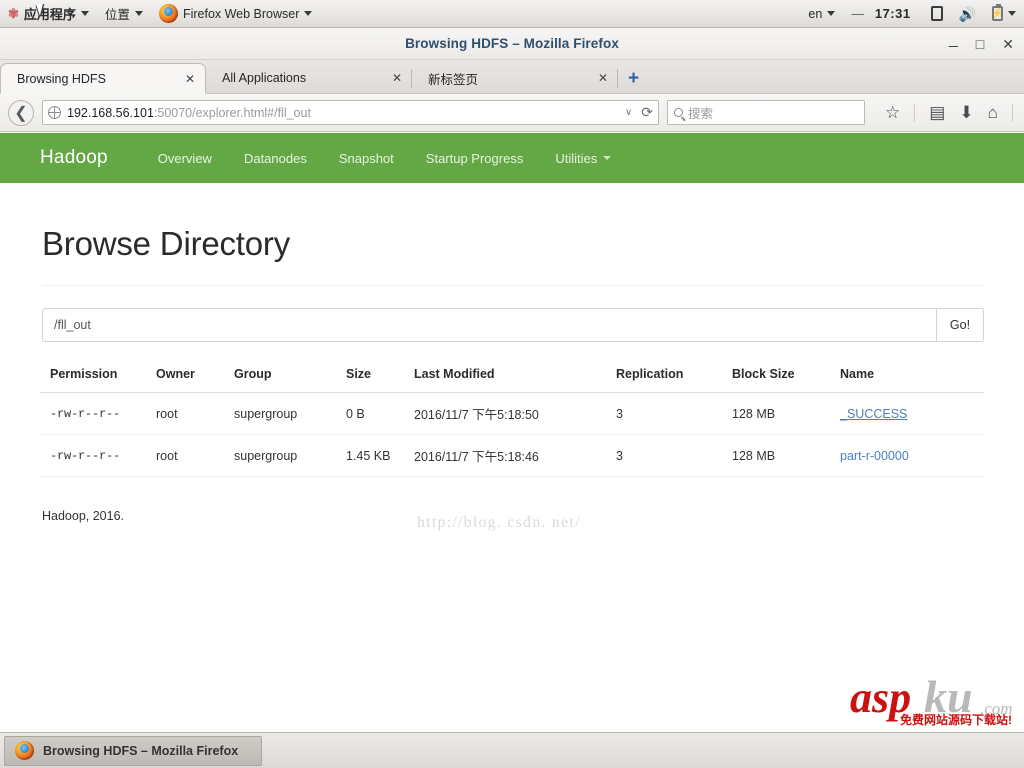 The height and width of the screenshot is (768, 1024). I want to click on url-host: 192.168.56.101, so click(110, 112).